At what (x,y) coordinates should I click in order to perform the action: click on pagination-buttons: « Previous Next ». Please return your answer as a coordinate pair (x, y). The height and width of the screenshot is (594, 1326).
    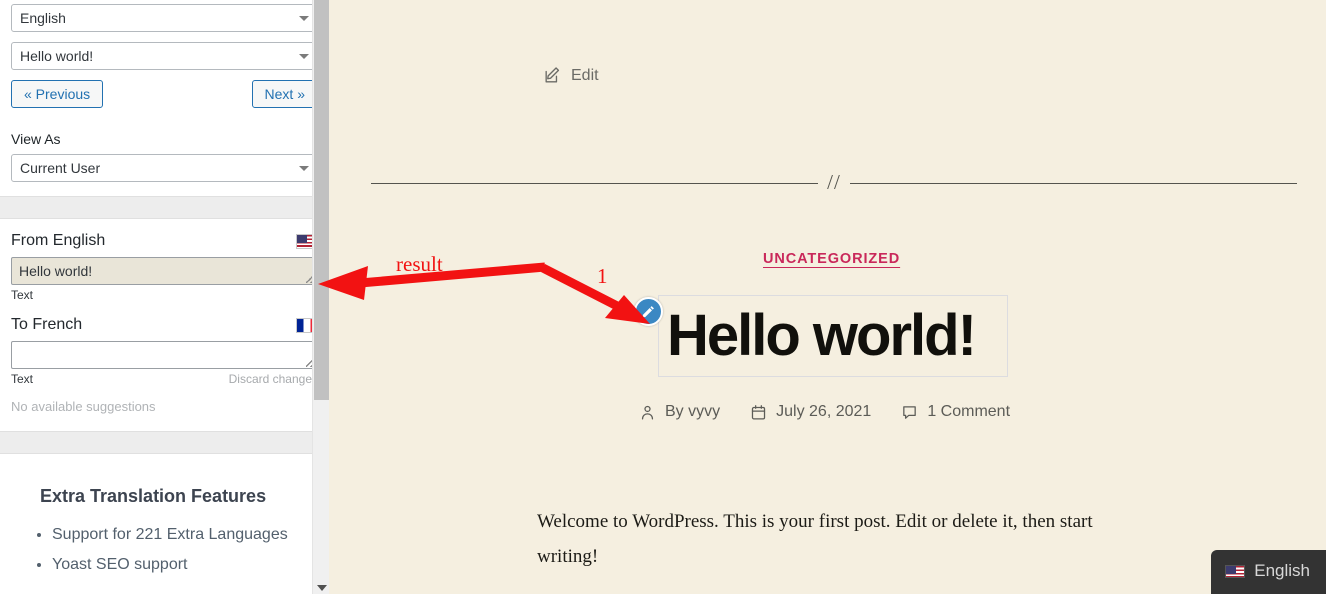
    Looking at the image, I should click on (164, 94).